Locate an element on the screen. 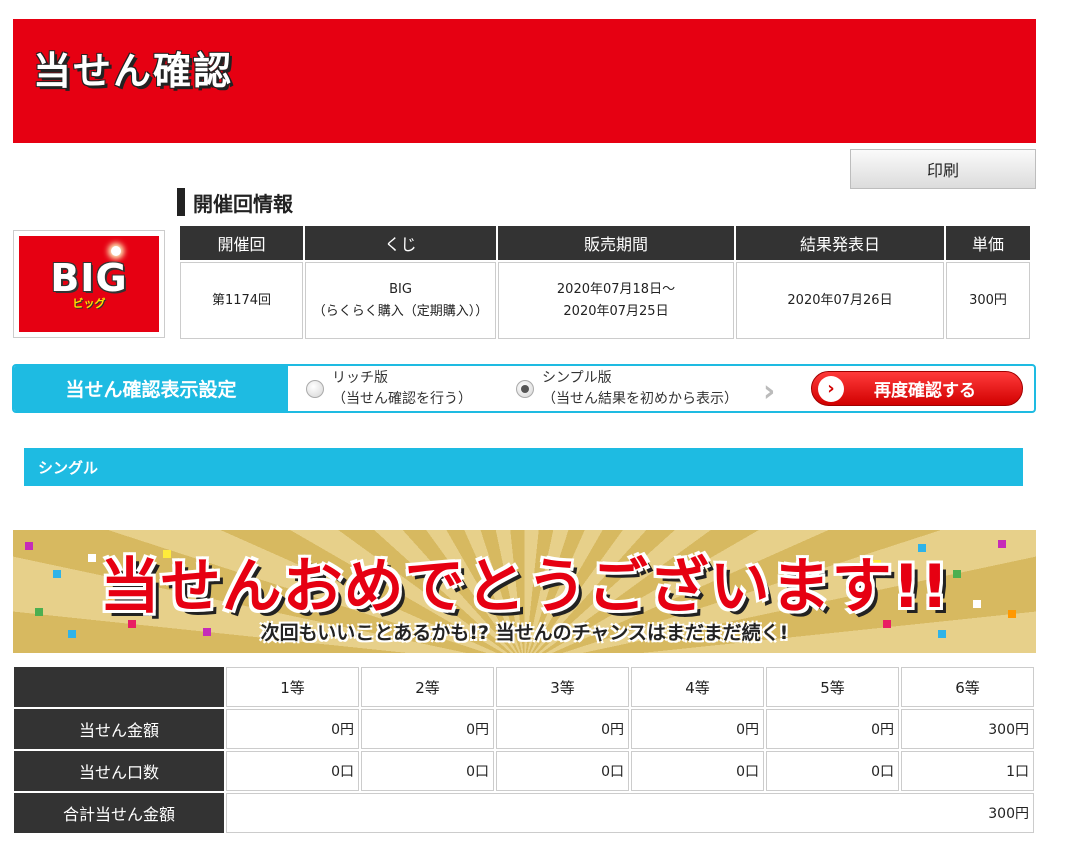  prize-rank-header: 5等 is located at coordinates (832, 687).